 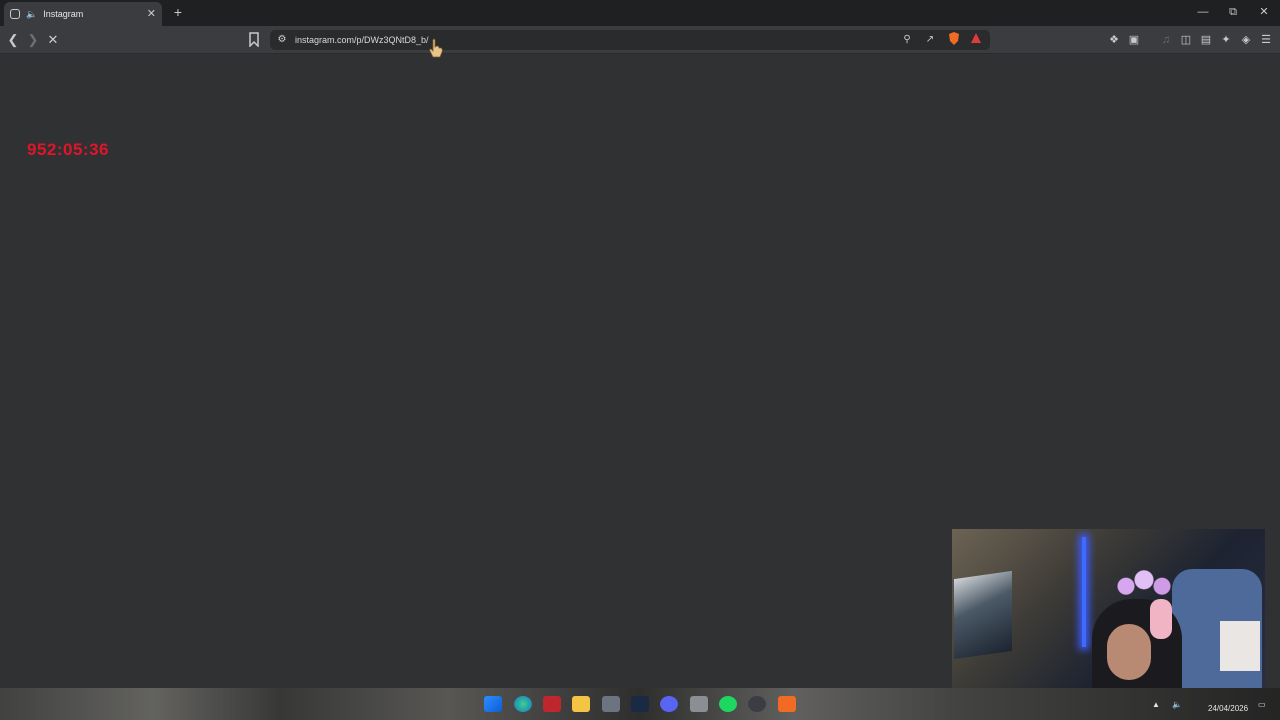 What do you see at coordinates (1264, 12) in the screenshot?
I see `close-window-button: ✕` at bounding box center [1264, 12].